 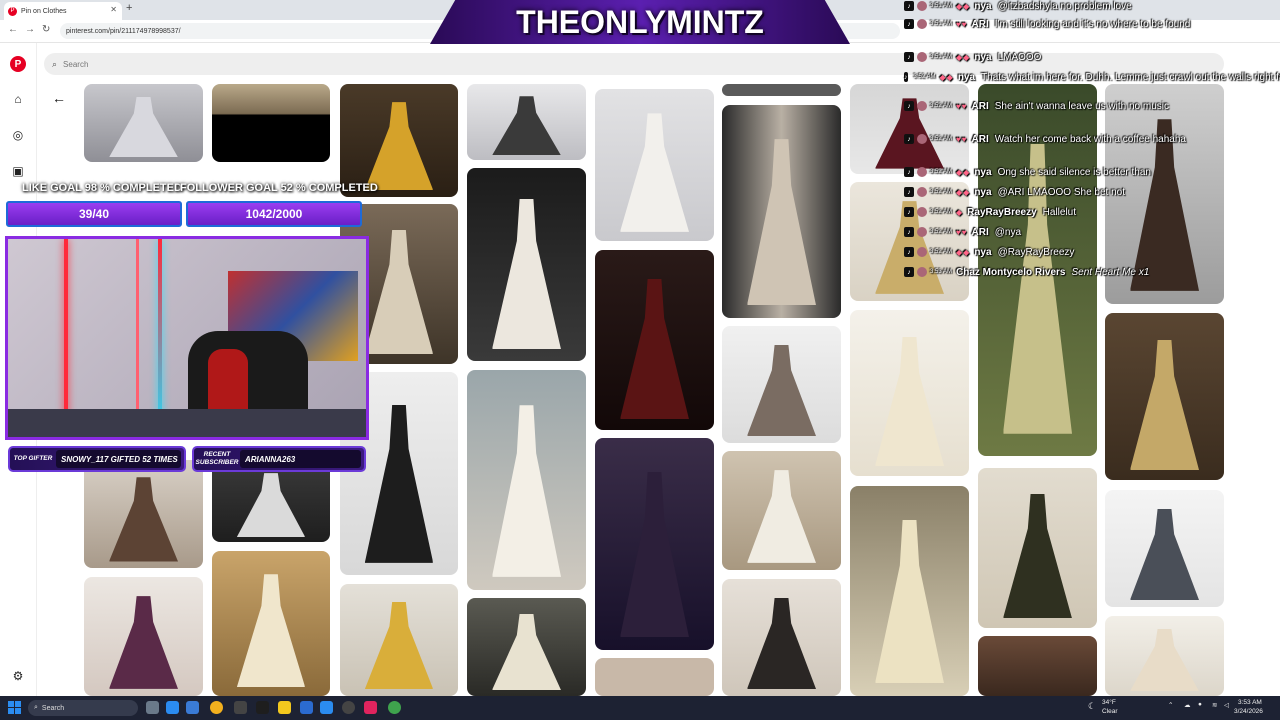 What do you see at coordinates (46, 29) in the screenshot?
I see `reload-icon: ↻` at bounding box center [46, 29].